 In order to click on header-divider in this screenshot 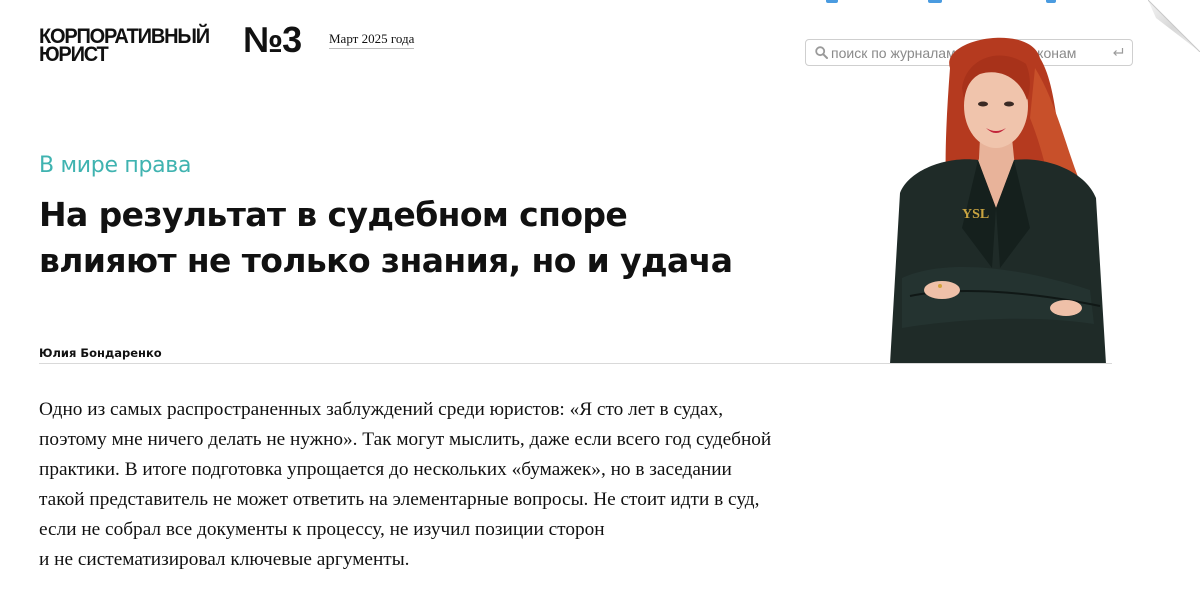, I will do `click(575, 363)`.